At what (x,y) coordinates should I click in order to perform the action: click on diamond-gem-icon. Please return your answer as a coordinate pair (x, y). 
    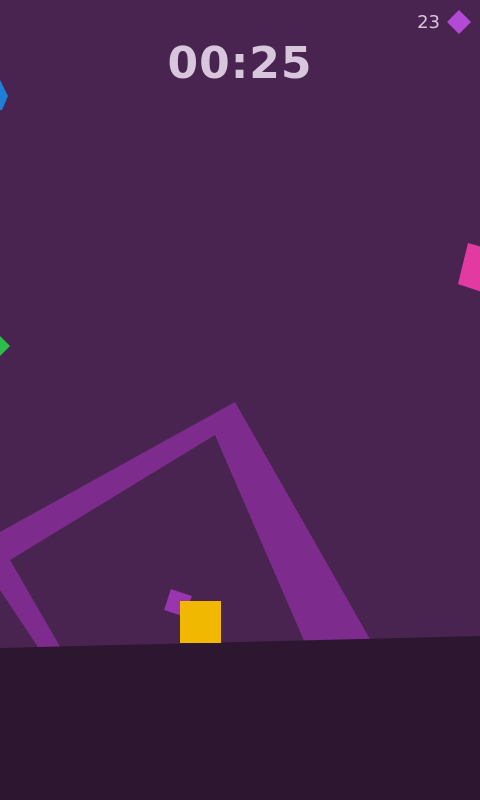
    Looking at the image, I should click on (459, 22).